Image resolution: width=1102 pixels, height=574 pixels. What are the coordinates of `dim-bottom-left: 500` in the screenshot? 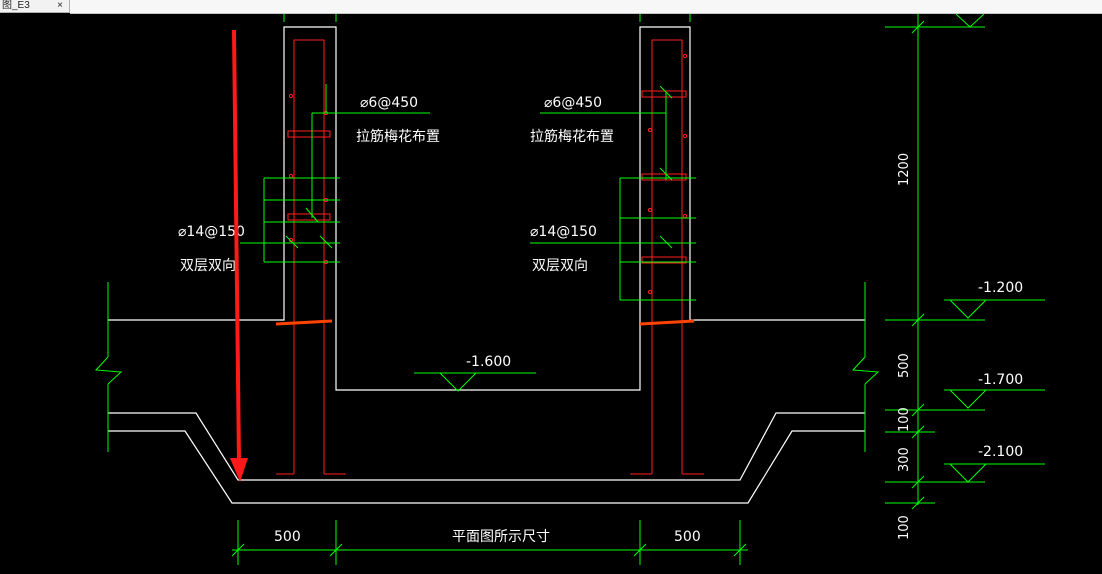 It's located at (287, 537).